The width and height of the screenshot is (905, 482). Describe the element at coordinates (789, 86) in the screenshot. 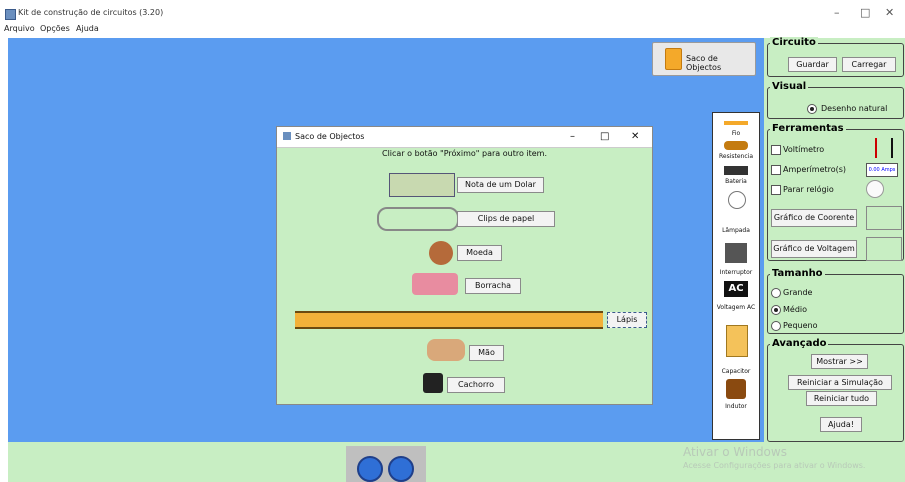

I see `group-visual-title: Visual` at that location.